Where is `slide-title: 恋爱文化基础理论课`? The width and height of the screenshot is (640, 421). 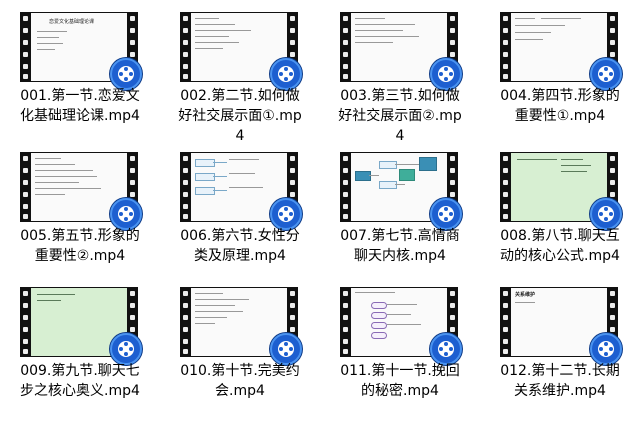
slide-title: 恋爱文化基础理论课 is located at coordinates (72, 22).